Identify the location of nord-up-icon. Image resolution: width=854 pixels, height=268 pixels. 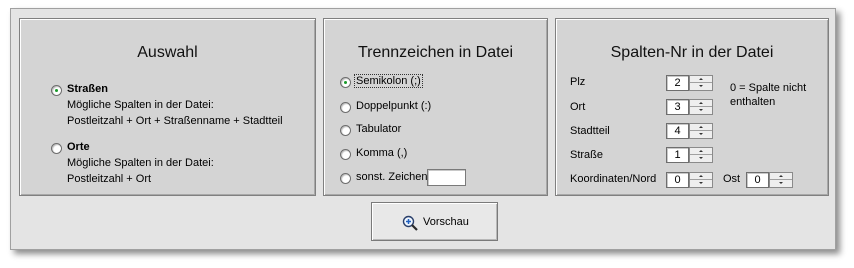
(701, 176).